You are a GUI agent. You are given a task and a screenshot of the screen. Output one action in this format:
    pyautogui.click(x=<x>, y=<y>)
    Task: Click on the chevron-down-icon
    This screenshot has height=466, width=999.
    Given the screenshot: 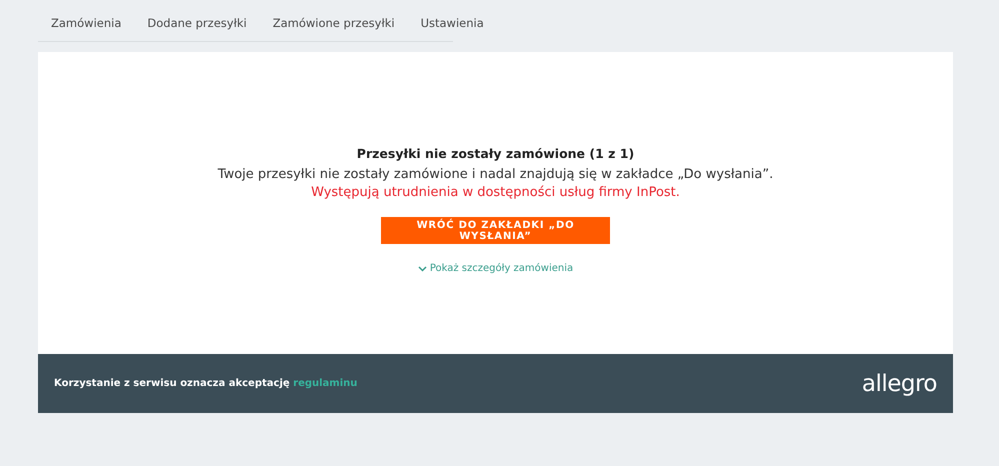 What is the action you would take?
    pyautogui.click(x=422, y=269)
    